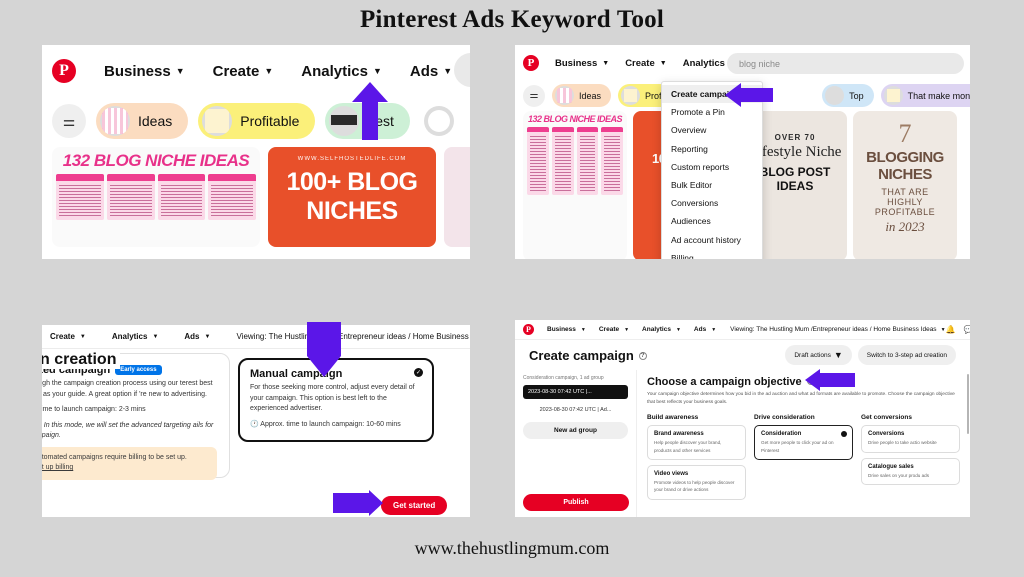 Image resolution: width=1024 pixels, height=577 pixels. Describe the element at coordinates (414, 505) in the screenshot. I see `get-started-button: Get started` at that location.